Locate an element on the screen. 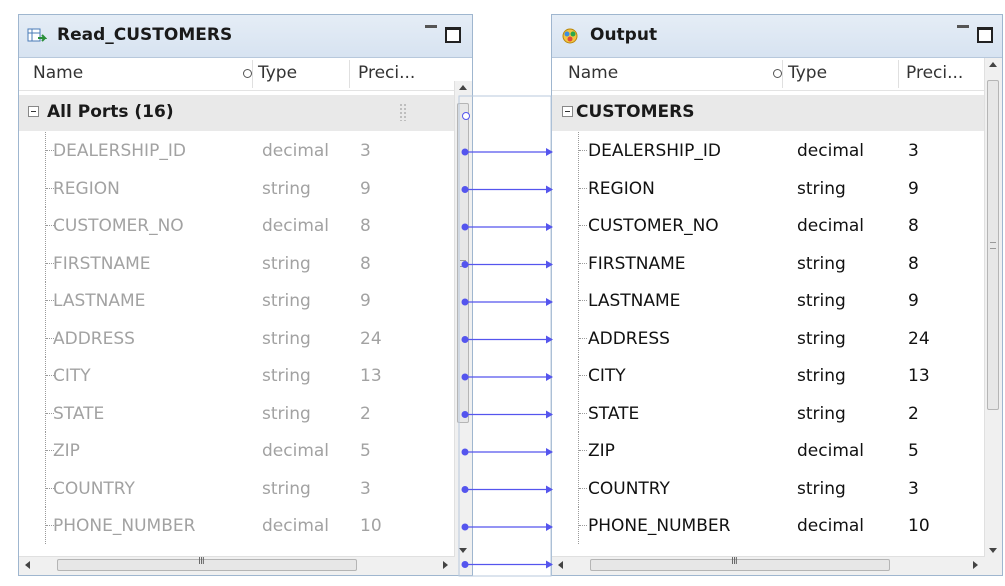  grip-icon is located at coordinates (403, 112).